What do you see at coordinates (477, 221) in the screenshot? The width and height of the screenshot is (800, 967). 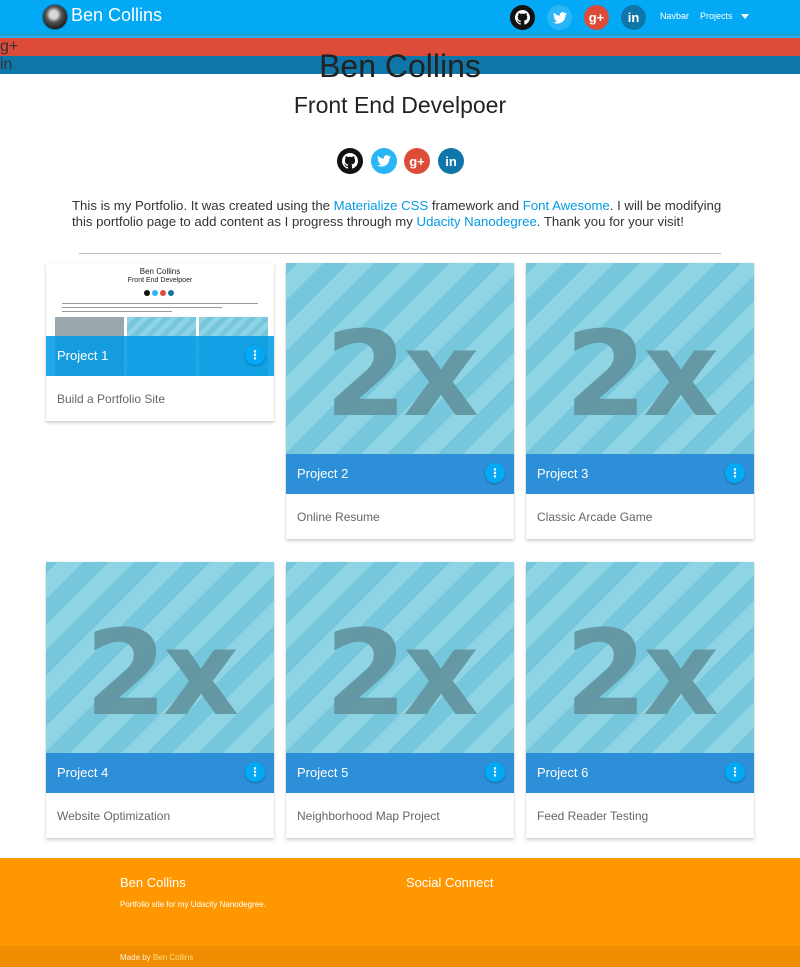 I see `udacity-link: Udacity Nanodegree` at bounding box center [477, 221].